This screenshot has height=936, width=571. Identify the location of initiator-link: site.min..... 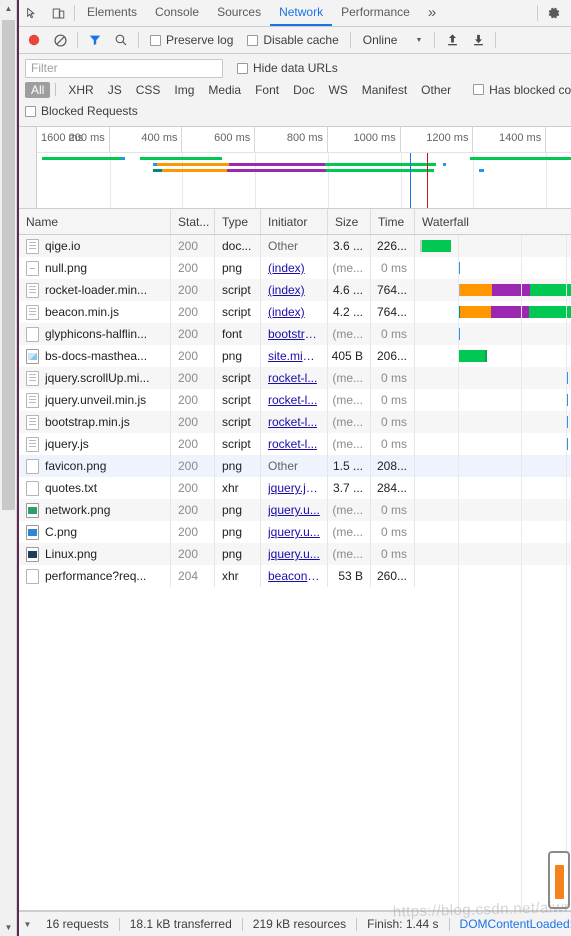
(294, 356).